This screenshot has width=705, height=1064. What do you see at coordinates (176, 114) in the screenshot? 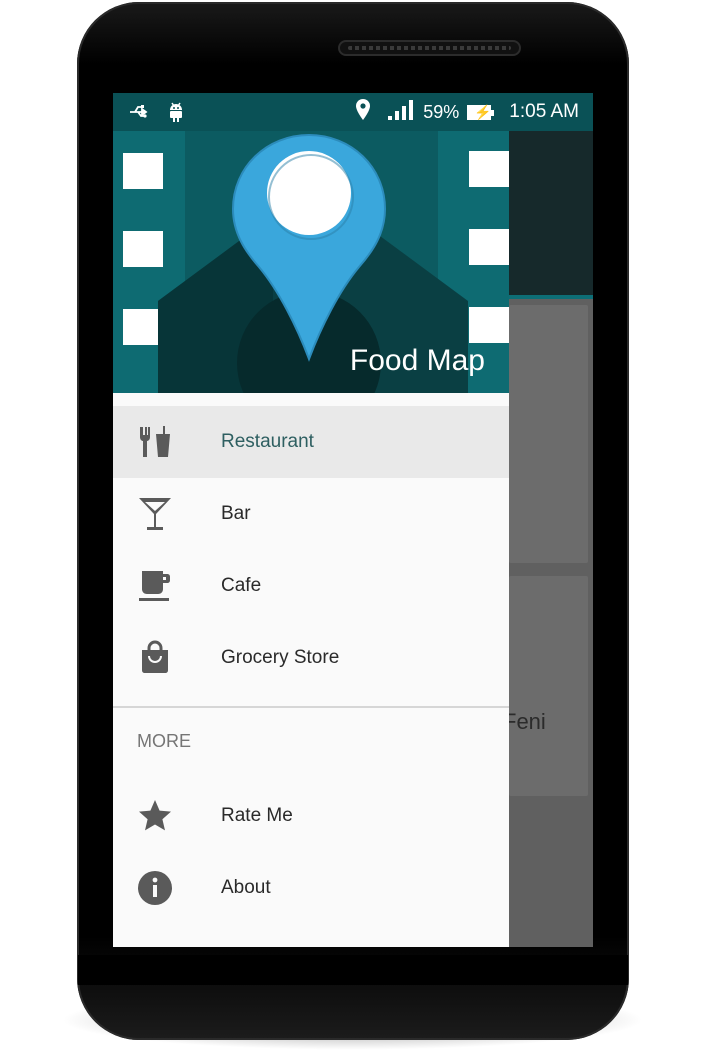
I see `android-debug-icon` at bounding box center [176, 114].